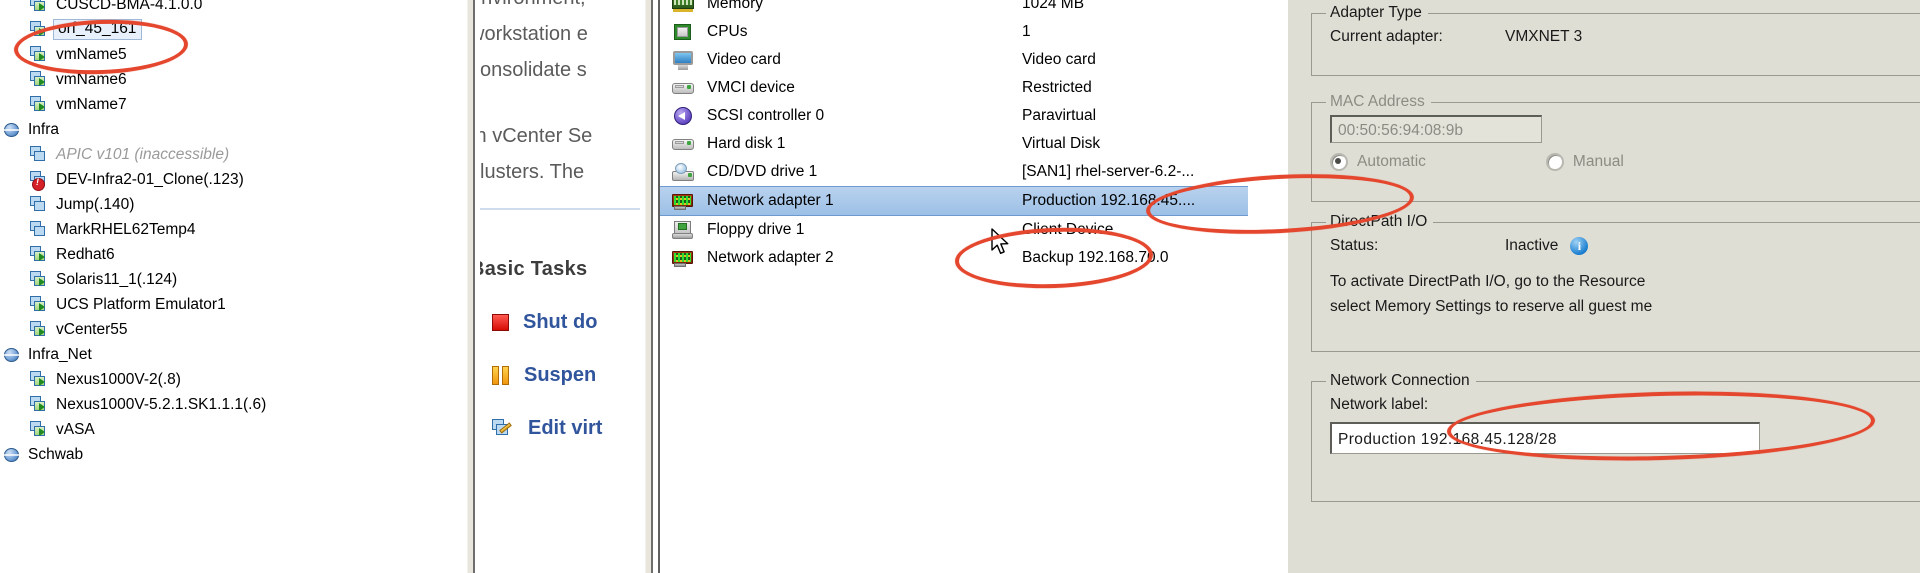 The width and height of the screenshot is (1920, 573). I want to click on adapter-type-group: Adapter Type Current adapter: VMXNET 3, so click(1615, 40).